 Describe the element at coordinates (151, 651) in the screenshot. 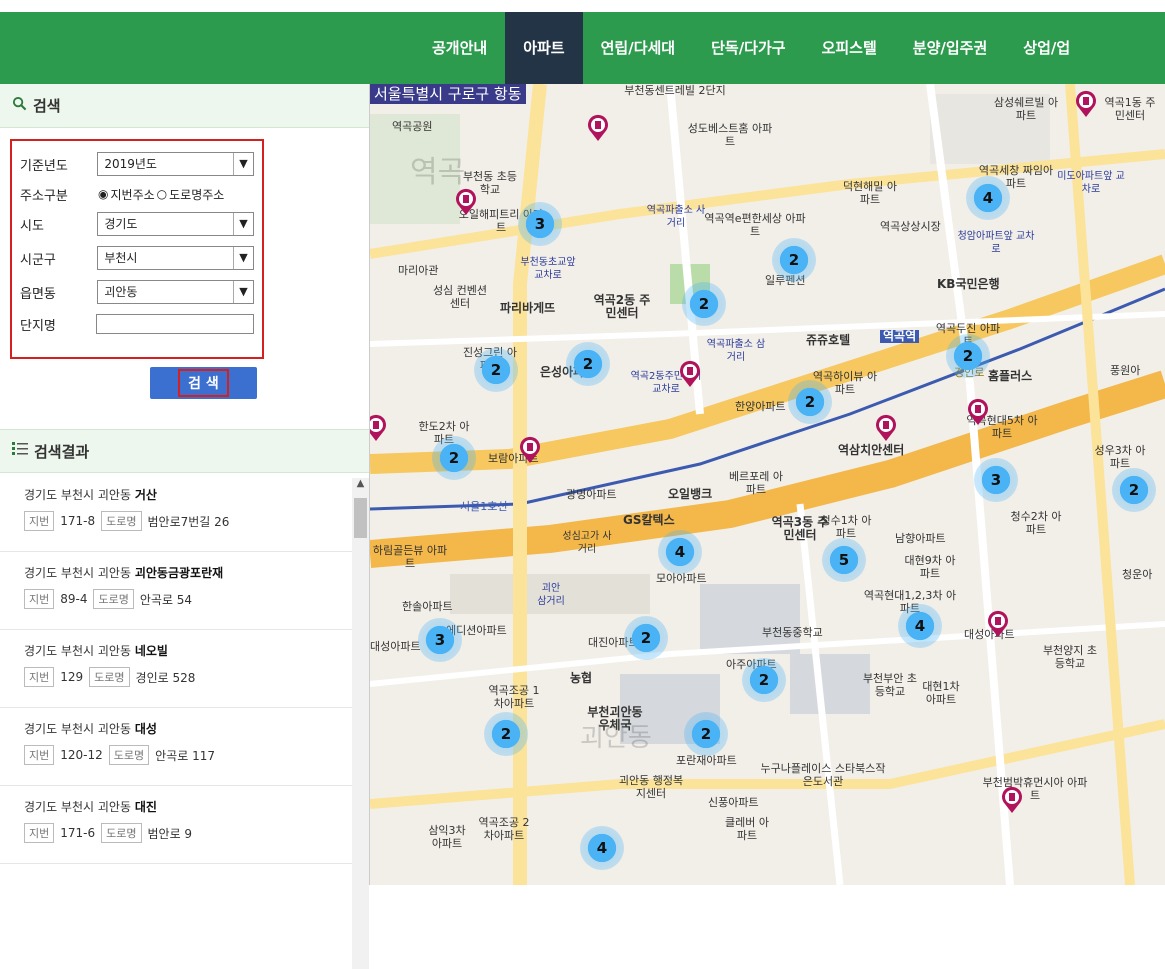

I see `result-name: 네오빌` at that location.